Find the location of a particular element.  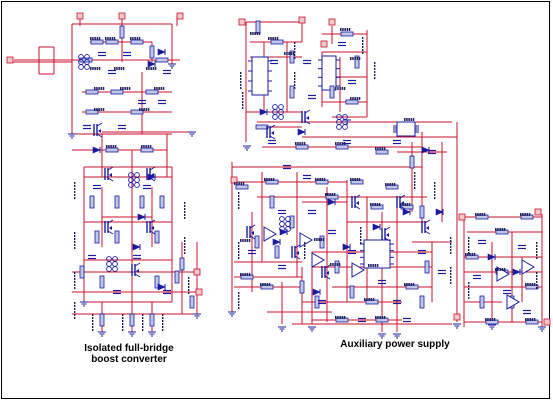

left-section-caption: Isolated full-bridge boost converter is located at coordinates (129, 354).